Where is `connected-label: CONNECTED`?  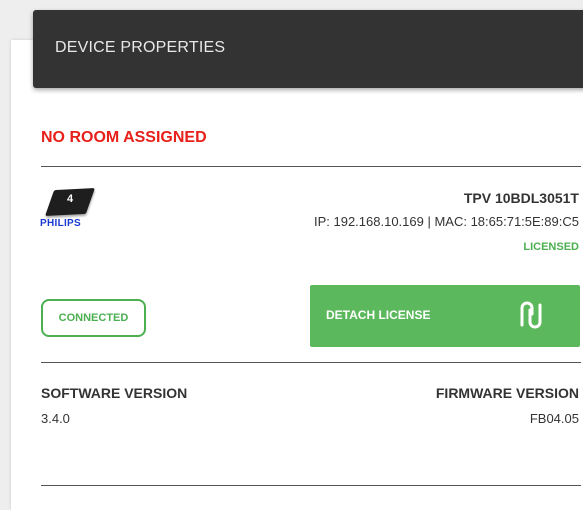
connected-label: CONNECTED is located at coordinates (93, 318).